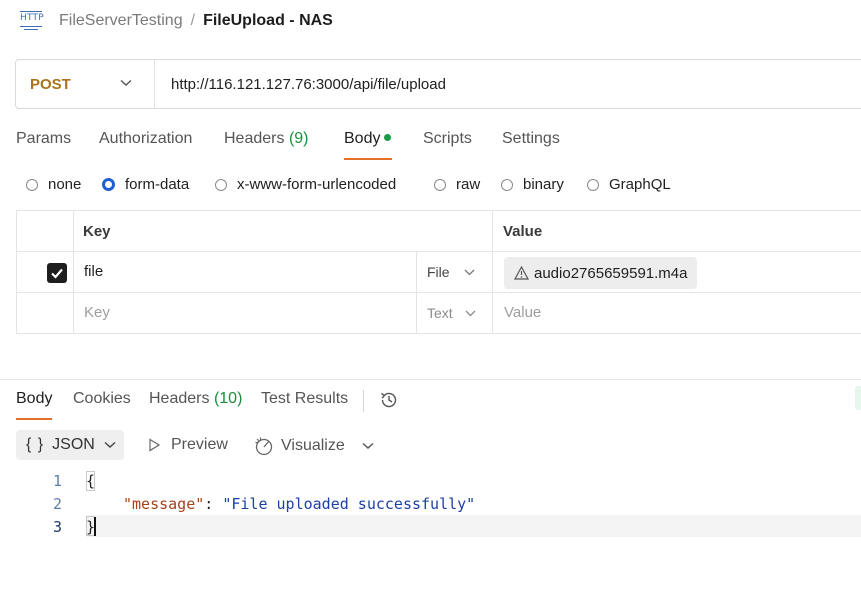  Describe the element at coordinates (57, 504) in the screenshot. I see `line-number: 2` at that location.